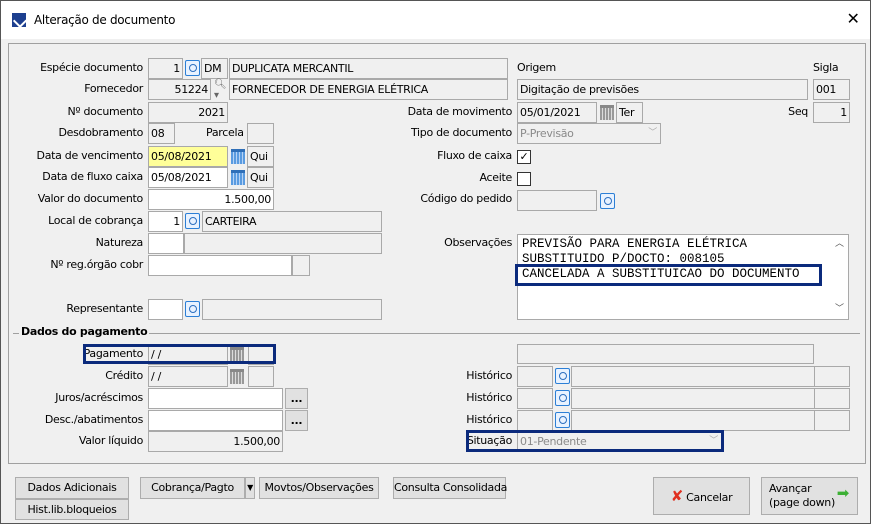 Image resolution: width=871 pixels, height=524 pixels. I want to click on credito-extra, so click(261, 376).